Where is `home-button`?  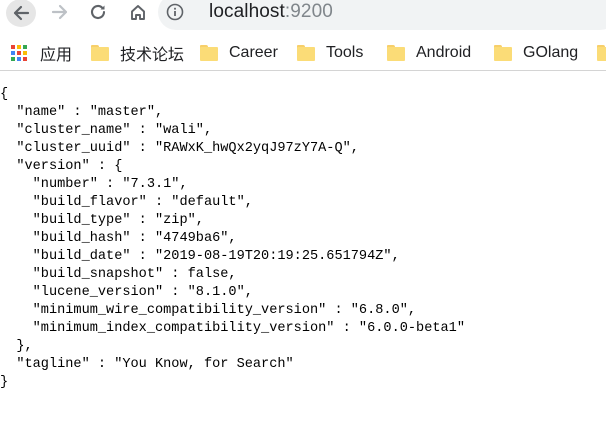
home-button is located at coordinates (138, 12).